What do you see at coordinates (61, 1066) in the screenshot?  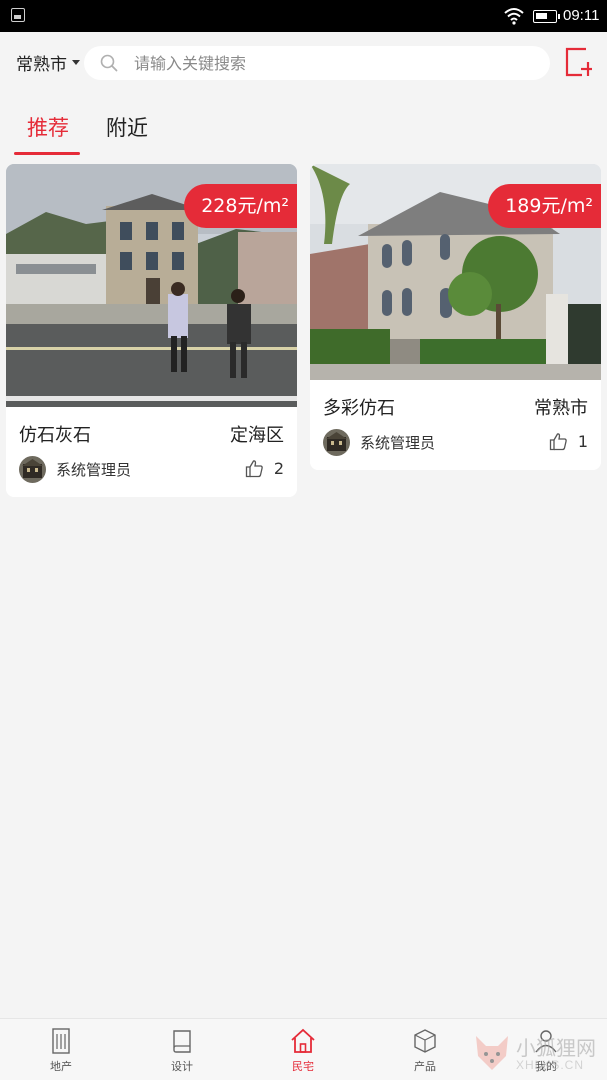 I see `nav-label: 地产` at bounding box center [61, 1066].